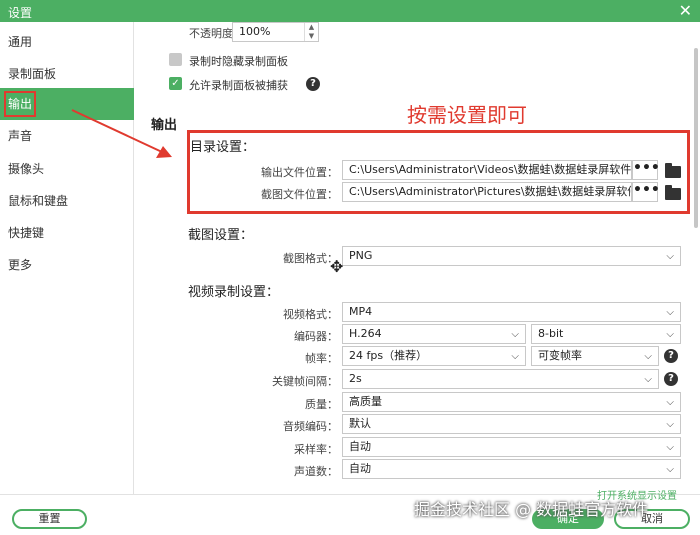 The width and height of the screenshot is (700, 535). Describe the element at coordinates (434, 356) in the screenshot. I see `fps-select: 24 fps（推荐） ⌵` at that location.